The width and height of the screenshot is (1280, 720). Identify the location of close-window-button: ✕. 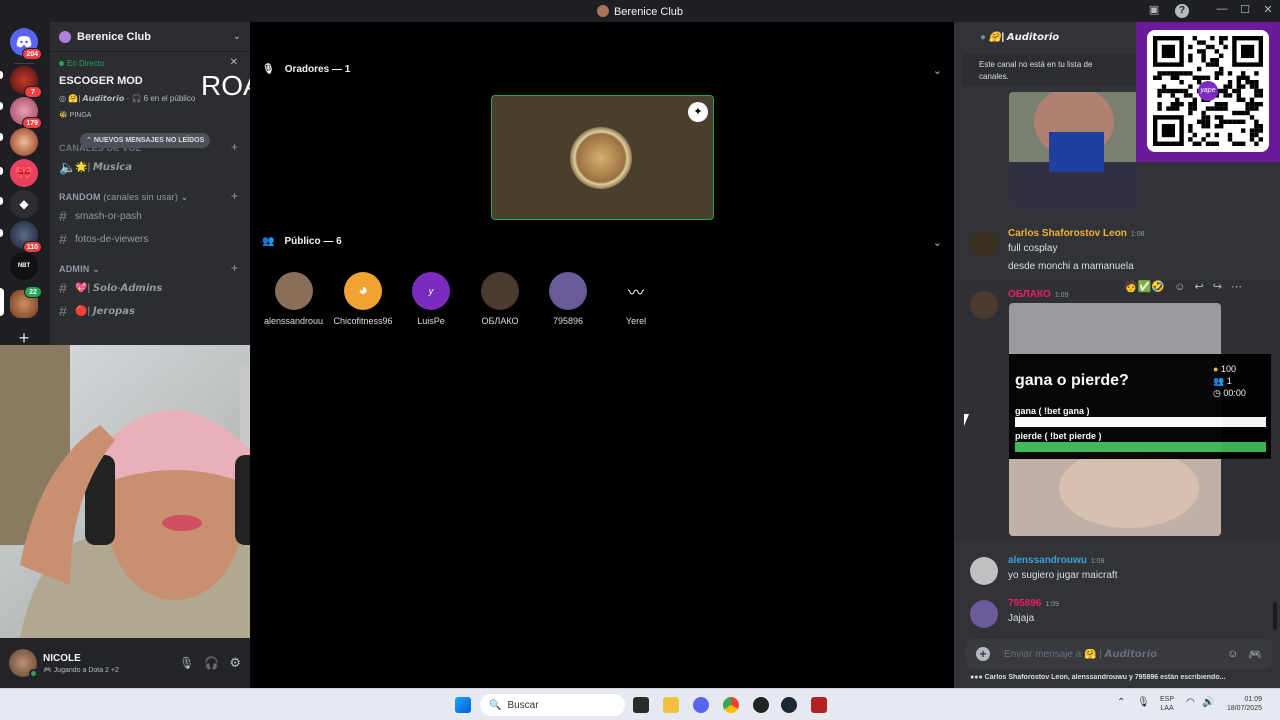
(1268, 9).